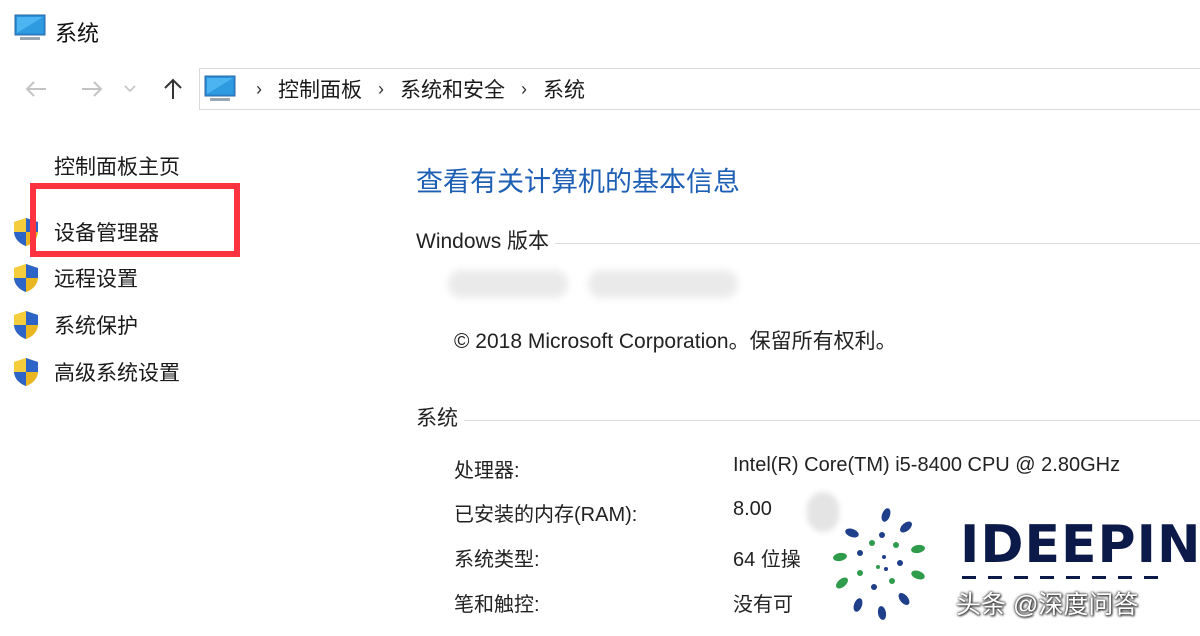  What do you see at coordinates (1047, 605) in the screenshot?
I see `watermark-caption: 头条 @深度问答` at bounding box center [1047, 605].